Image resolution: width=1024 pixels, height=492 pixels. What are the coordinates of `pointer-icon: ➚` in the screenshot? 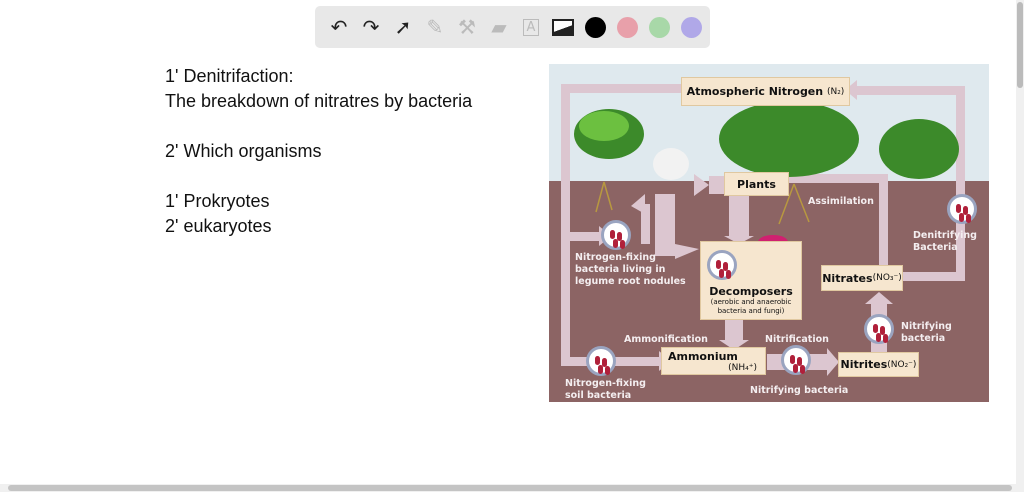 It's located at (403, 27).